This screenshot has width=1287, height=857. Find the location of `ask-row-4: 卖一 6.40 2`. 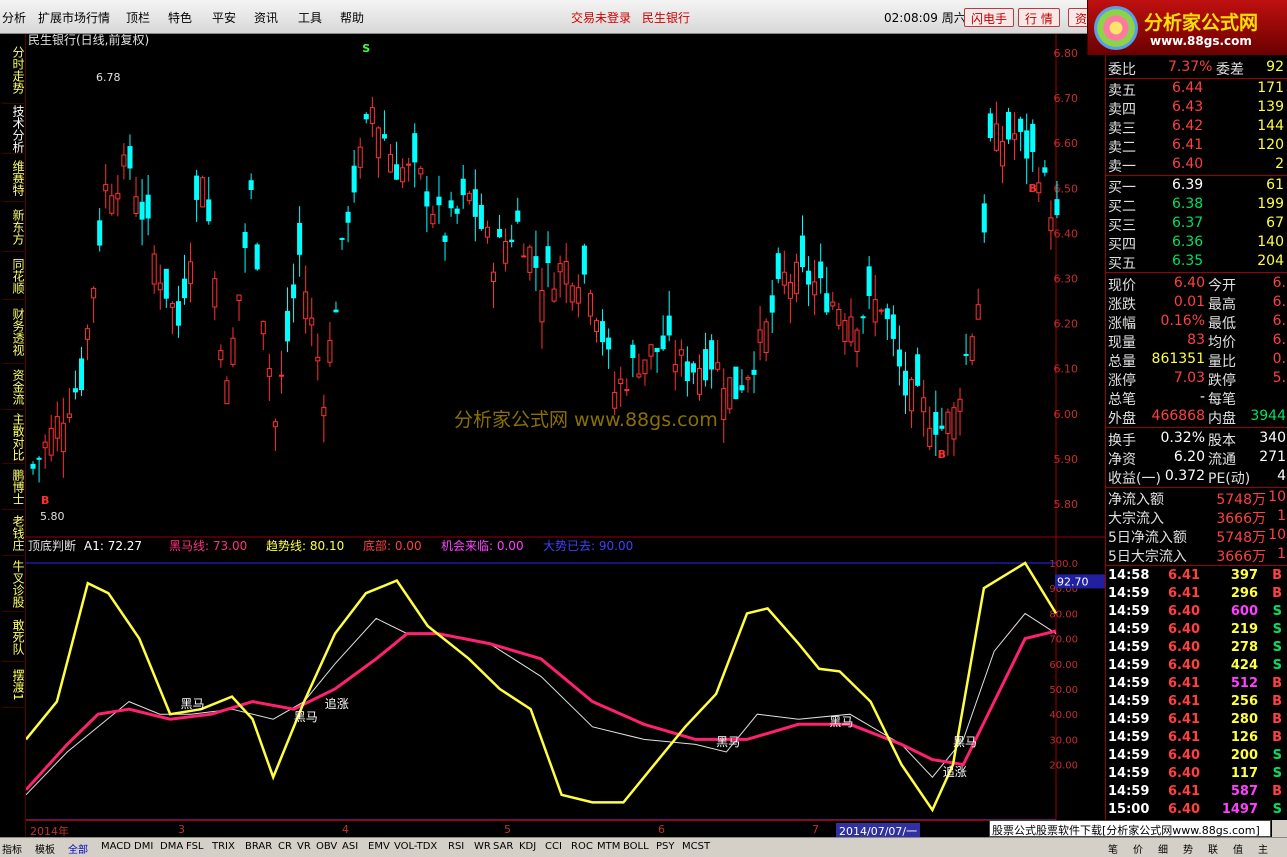

ask-row-4: 卖一 6.40 2 is located at coordinates (1196, 165).